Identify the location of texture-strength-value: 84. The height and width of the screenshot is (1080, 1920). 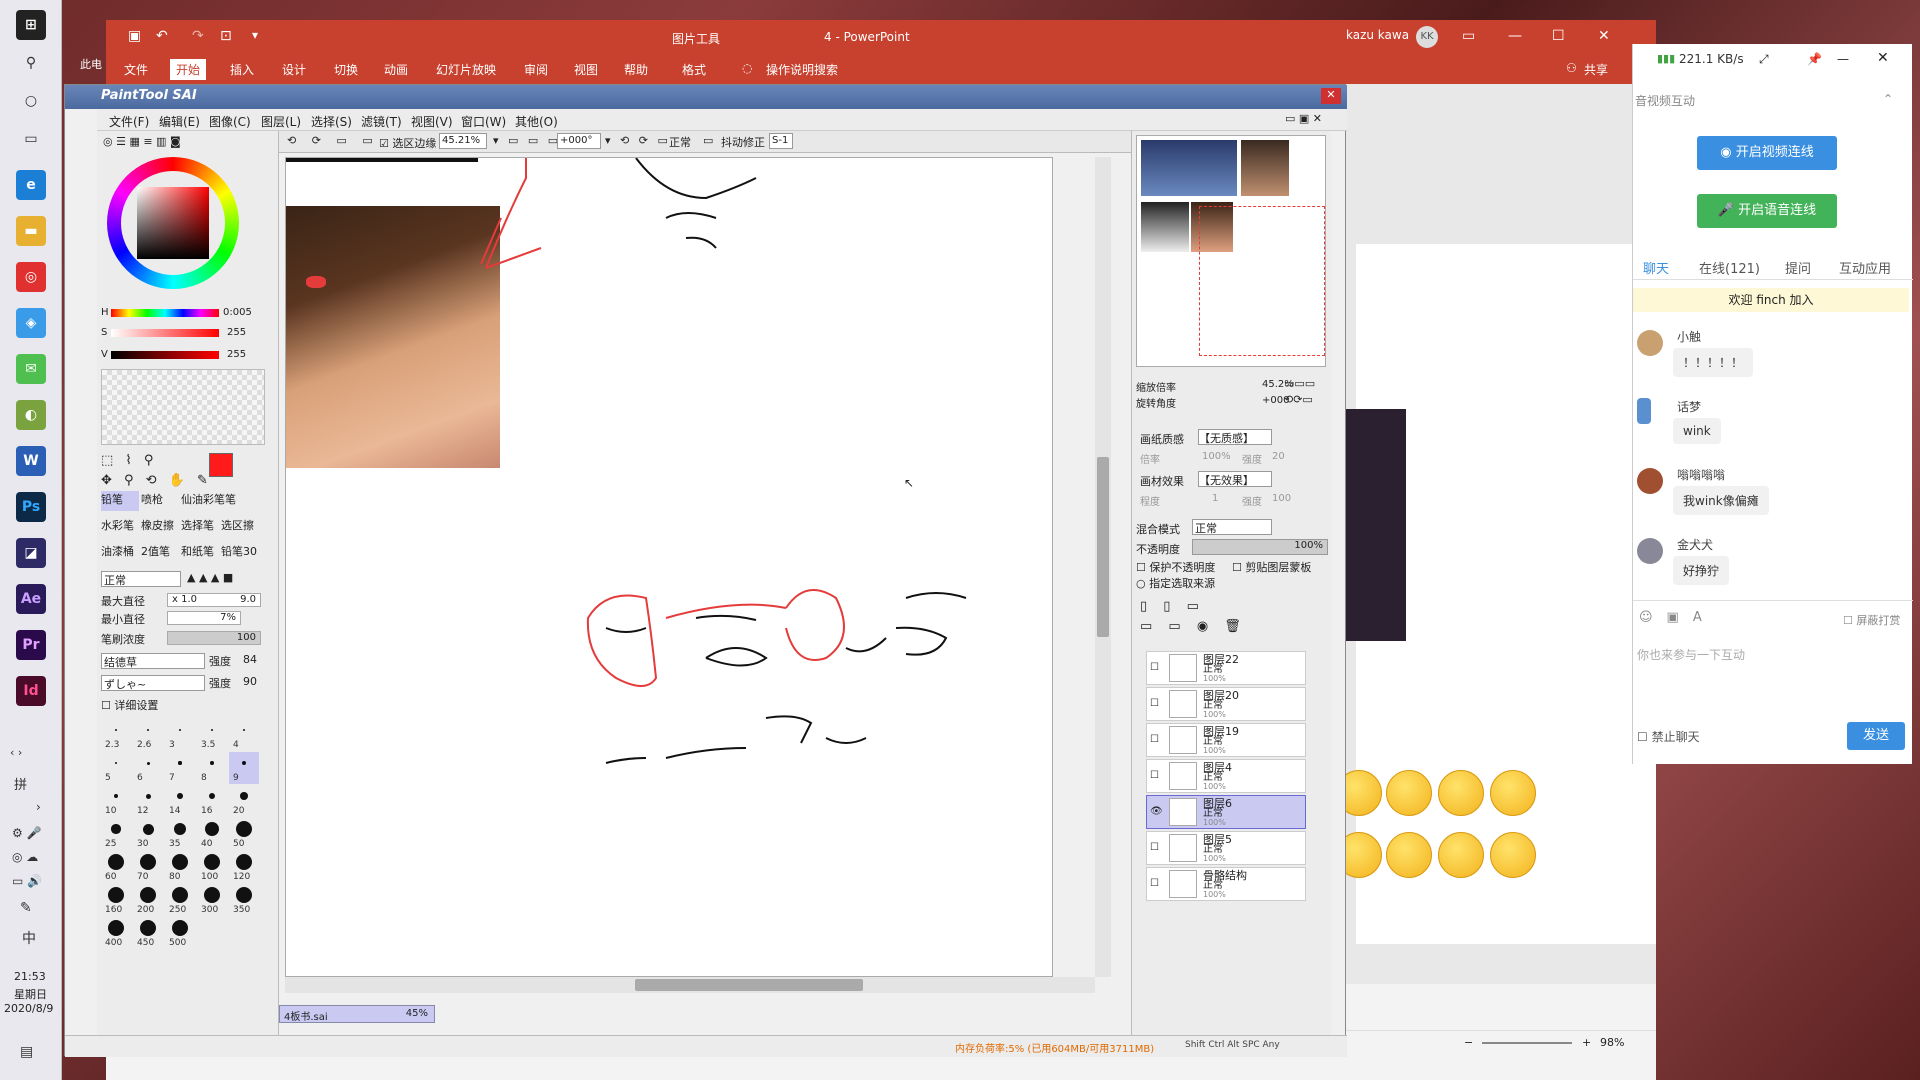
(250, 659).